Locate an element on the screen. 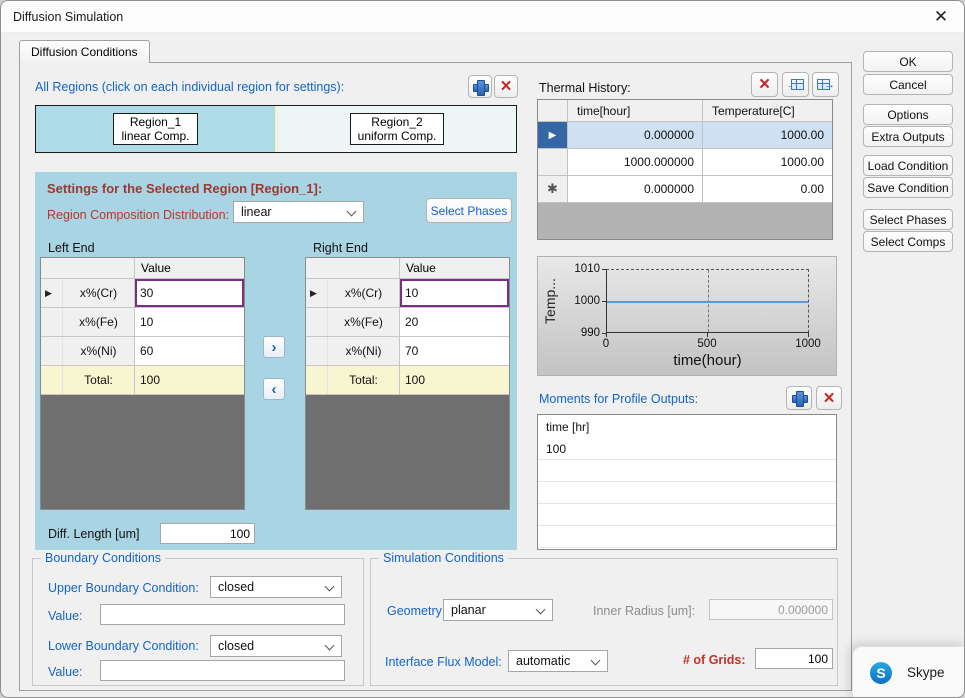 Image resolution: width=965 pixels, height=698 pixels. close-button: ✕ is located at coordinates (941, 17).